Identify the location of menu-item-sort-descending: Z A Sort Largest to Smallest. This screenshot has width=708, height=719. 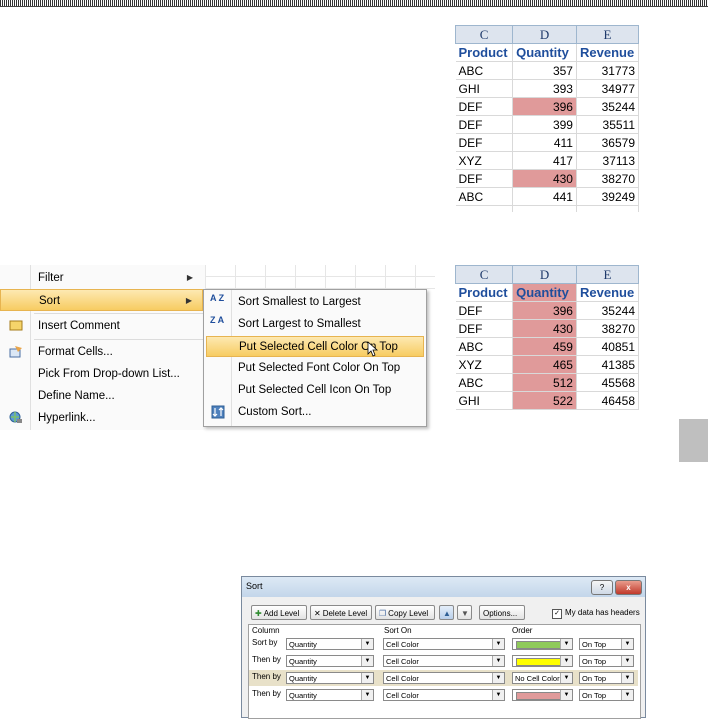
(315, 324).